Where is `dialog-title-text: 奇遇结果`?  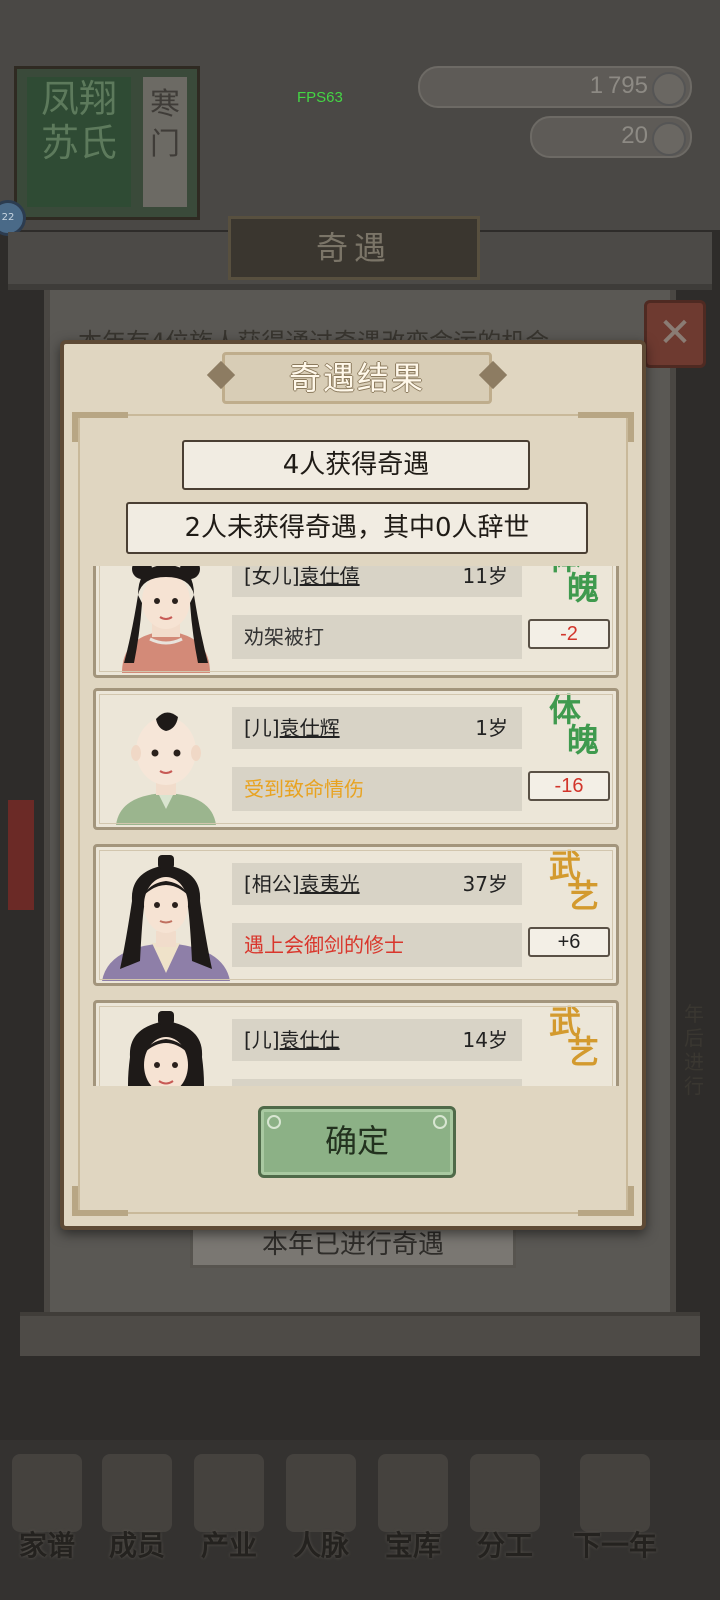
dialog-title-text: 奇遇结果 is located at coordinates (356, 378).